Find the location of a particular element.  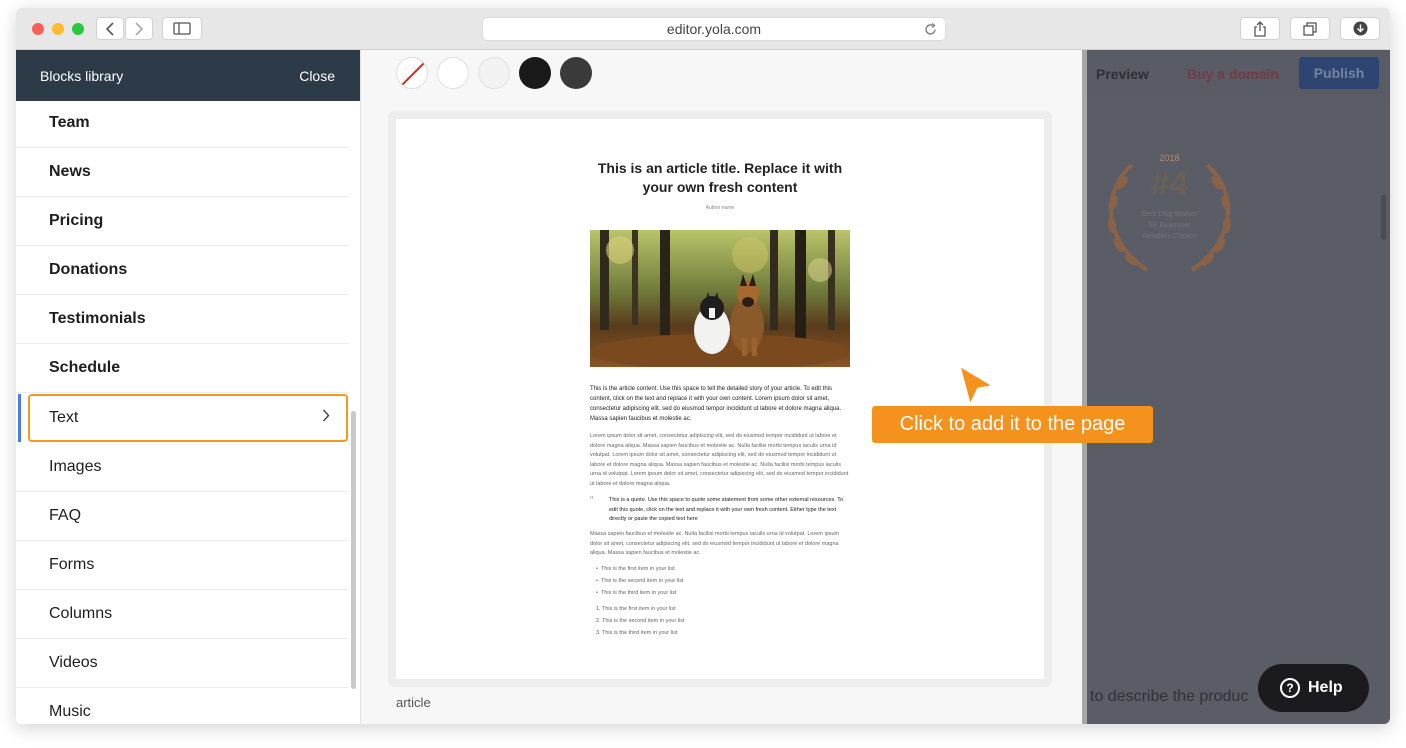

library-item-label: Images is located at coordinates (75, 466).